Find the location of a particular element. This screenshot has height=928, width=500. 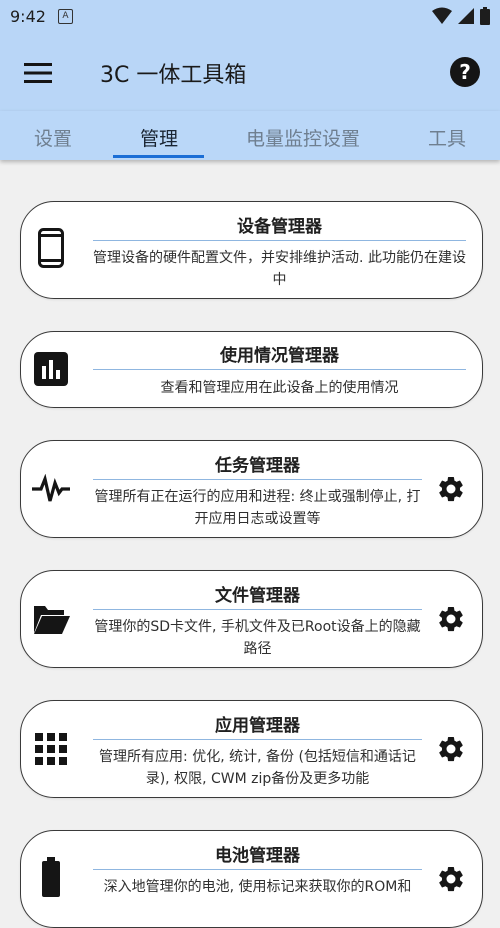

device-manager-card: 设备管理器 管理设备的硬件配置文件，并安排维护活动. 此功能仍在建设中 is located at coordinates (251, 250).